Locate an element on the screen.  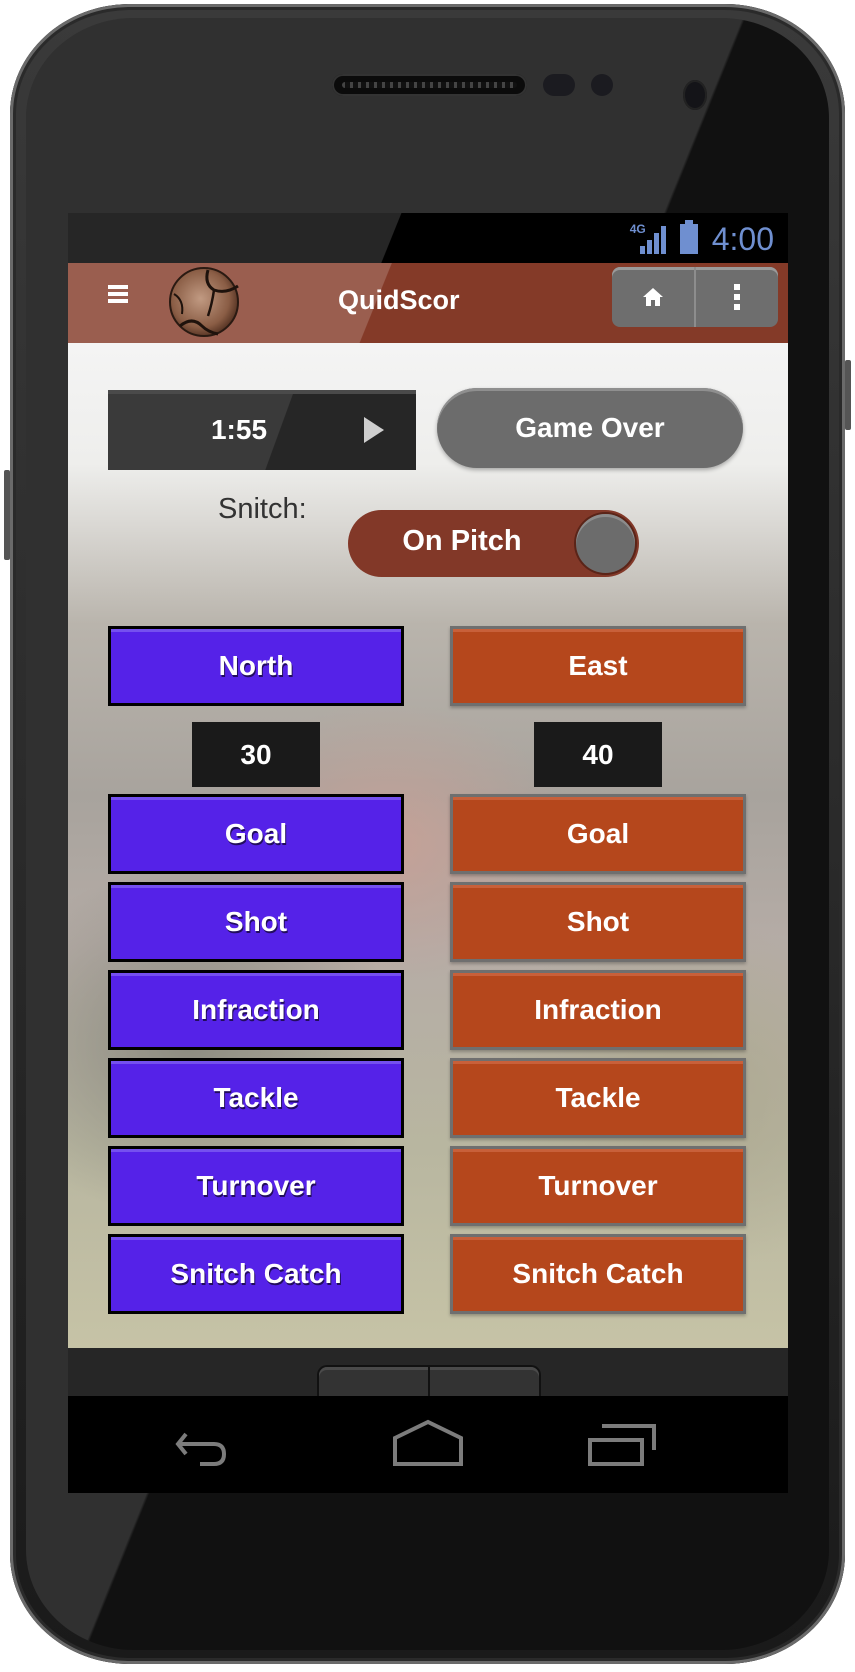
home-outline-icon is located at coordinates (428, 1442).